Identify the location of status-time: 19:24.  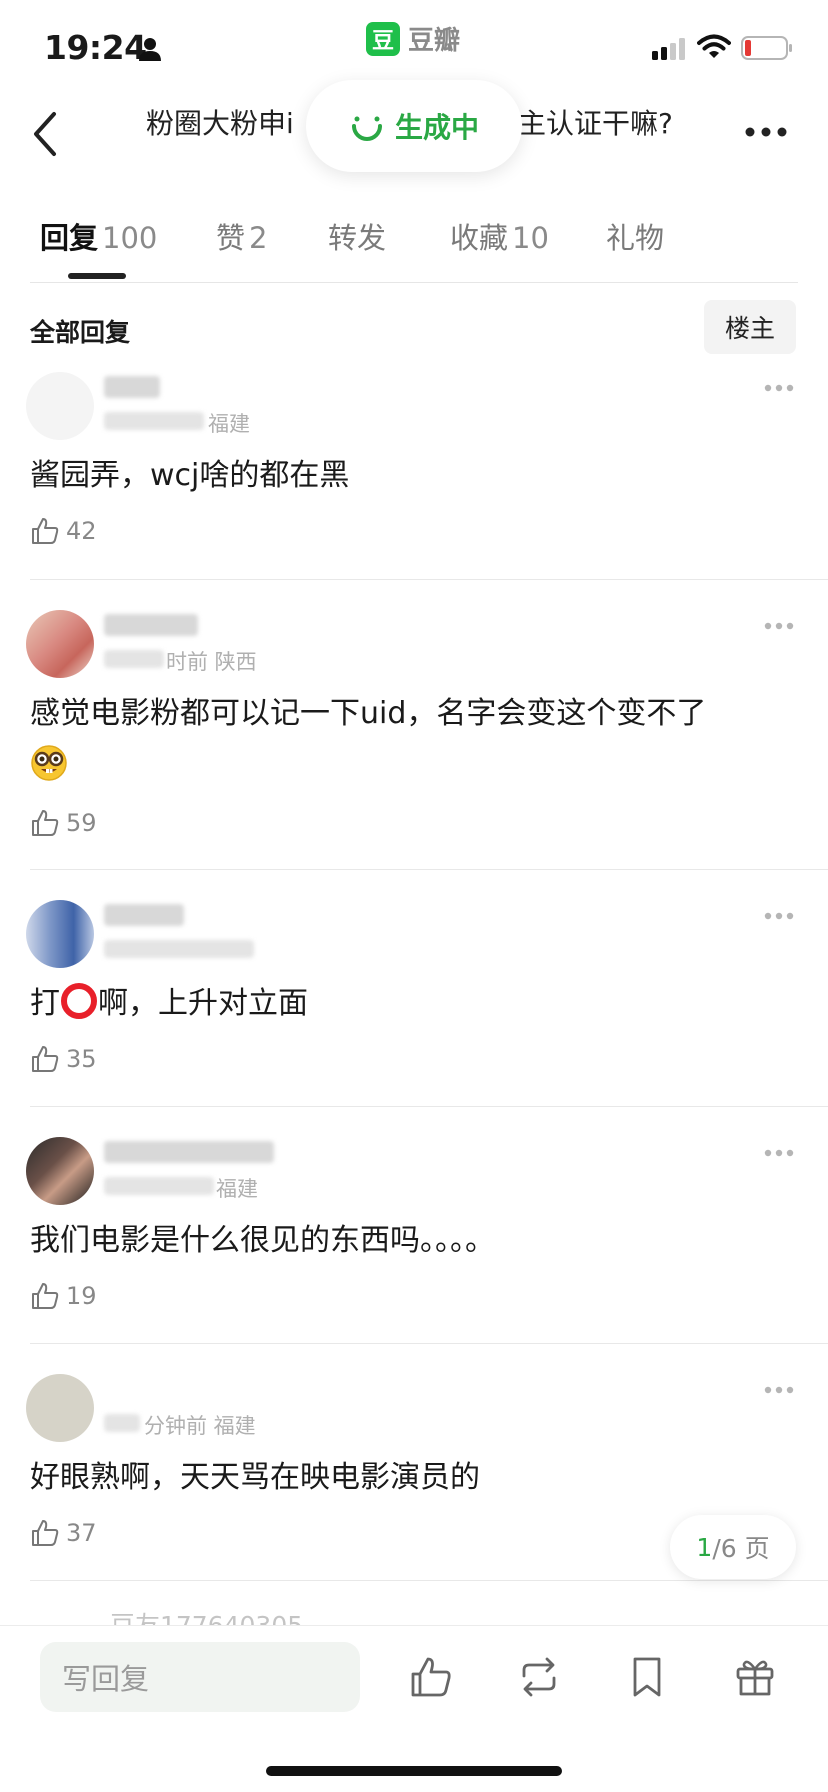
(95, 47).